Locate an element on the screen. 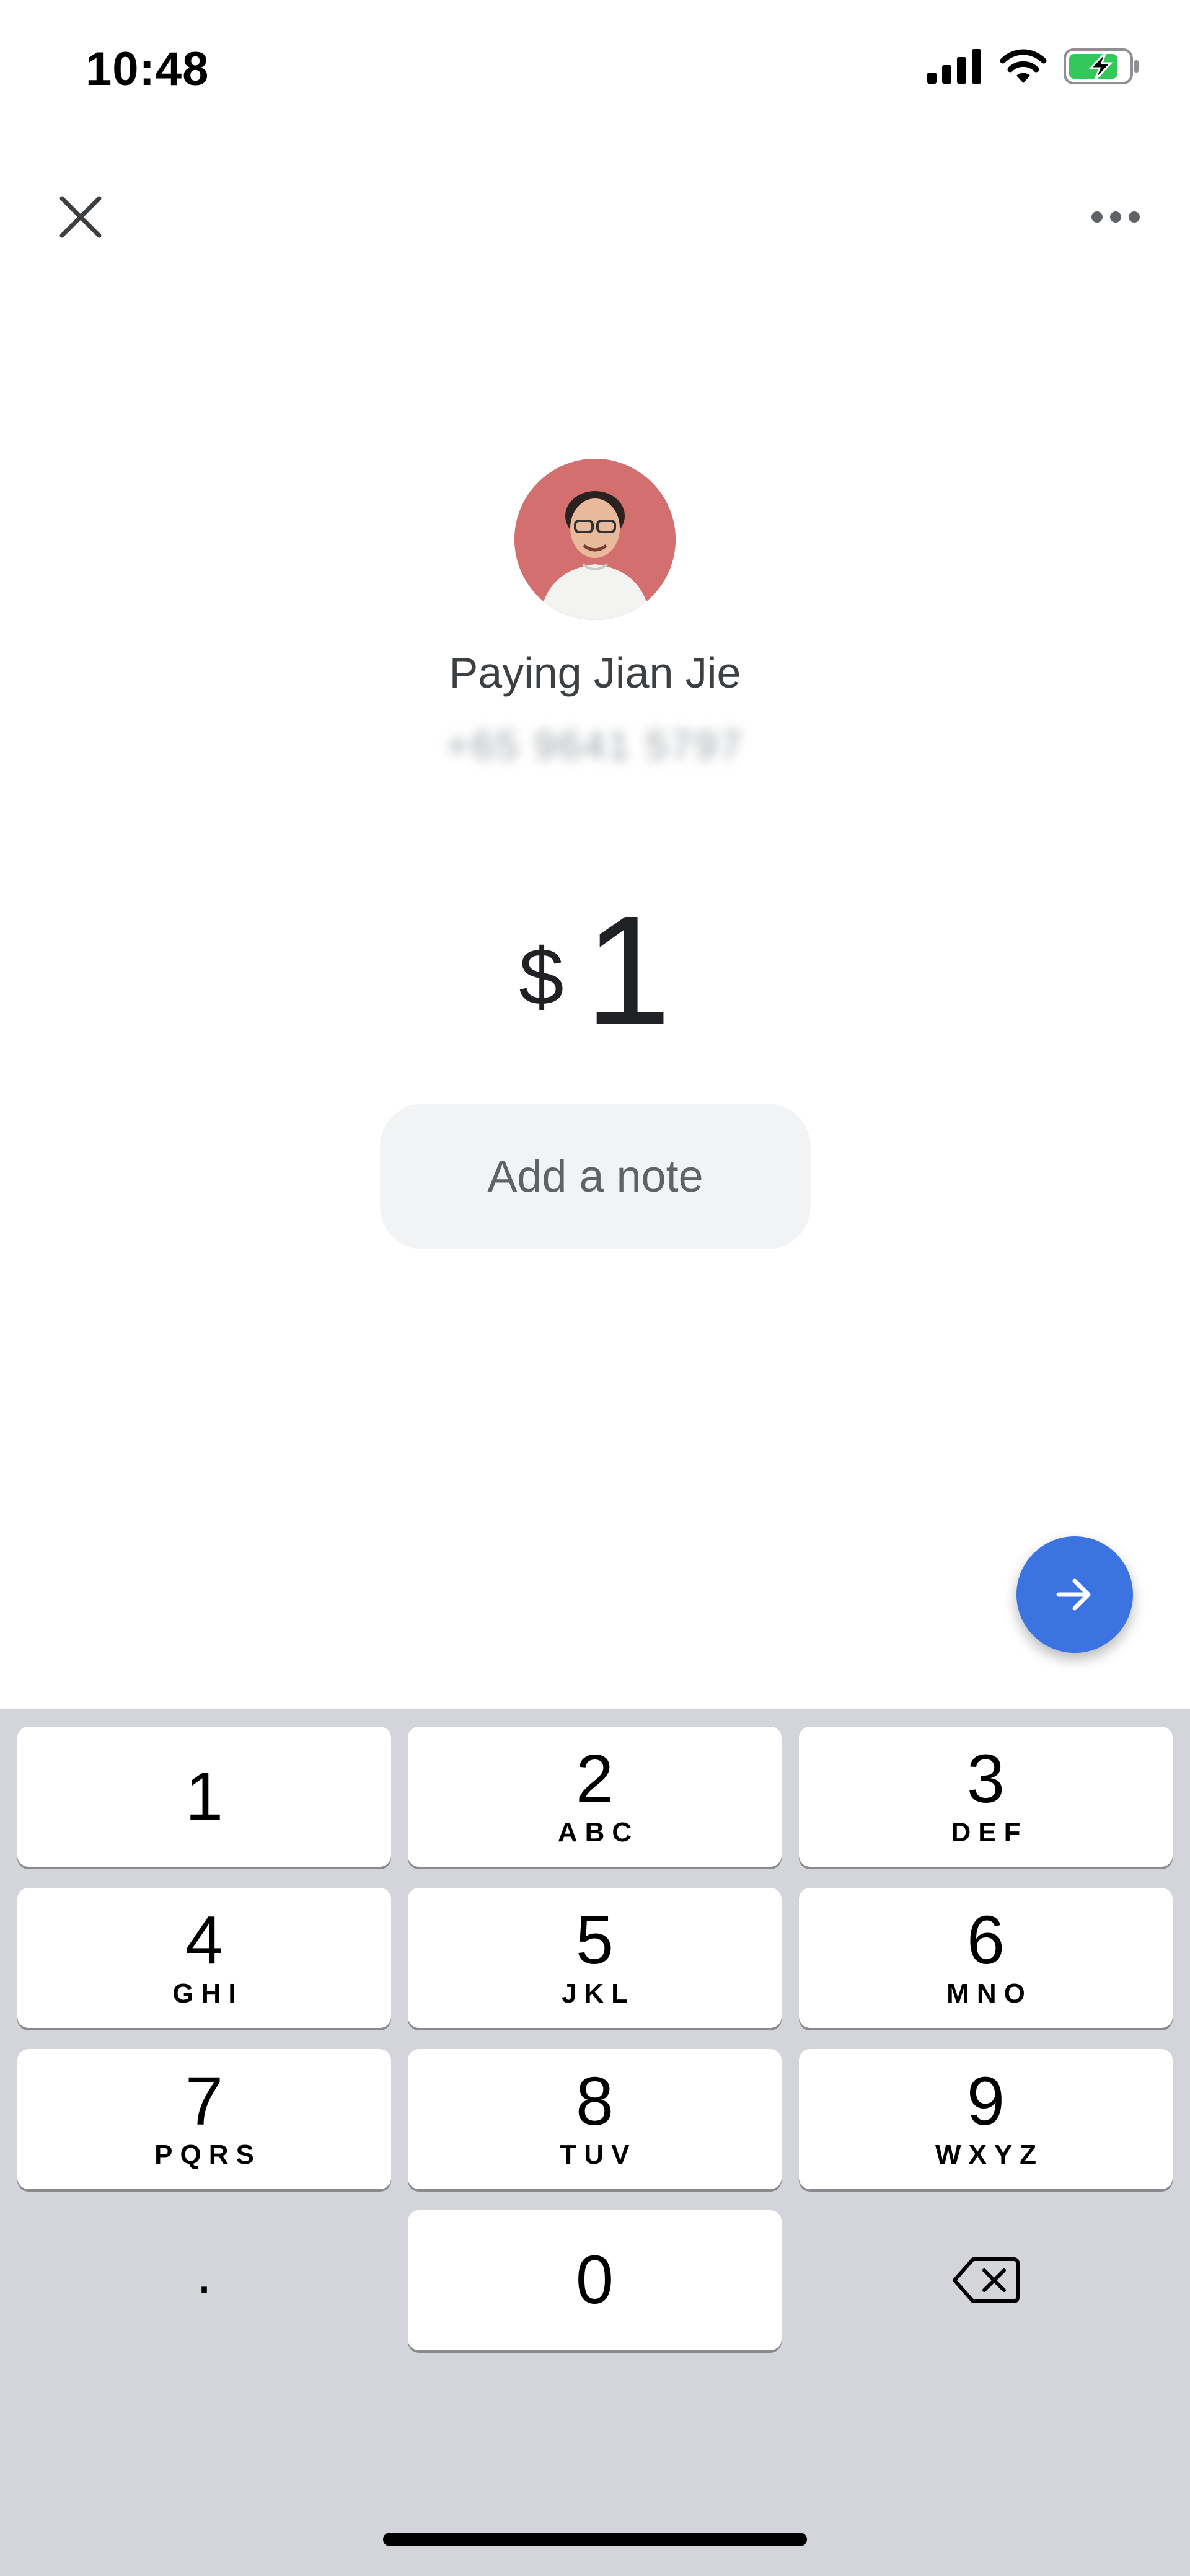 The image size is (1190, 2576). payee-avatar is located at coordinates (595, 539).